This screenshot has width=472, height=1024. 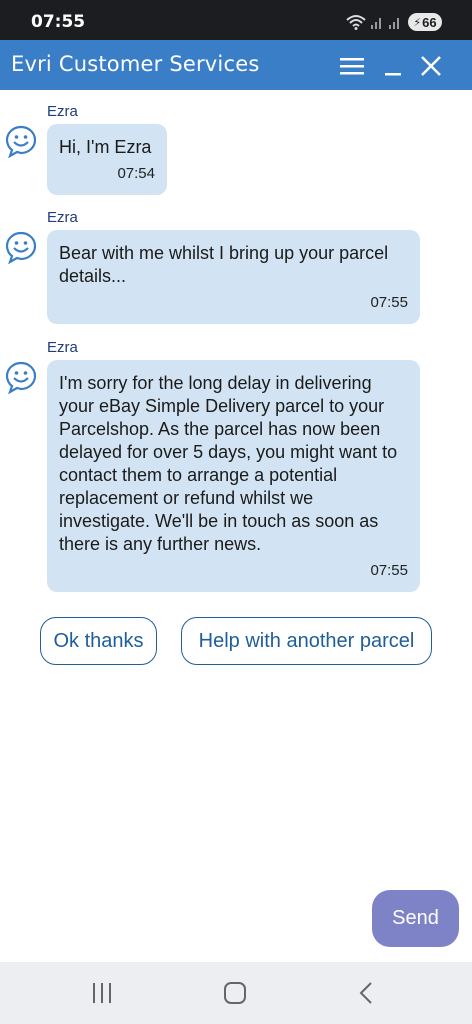 I want to click on menu-button, so click(x=353, y=66).